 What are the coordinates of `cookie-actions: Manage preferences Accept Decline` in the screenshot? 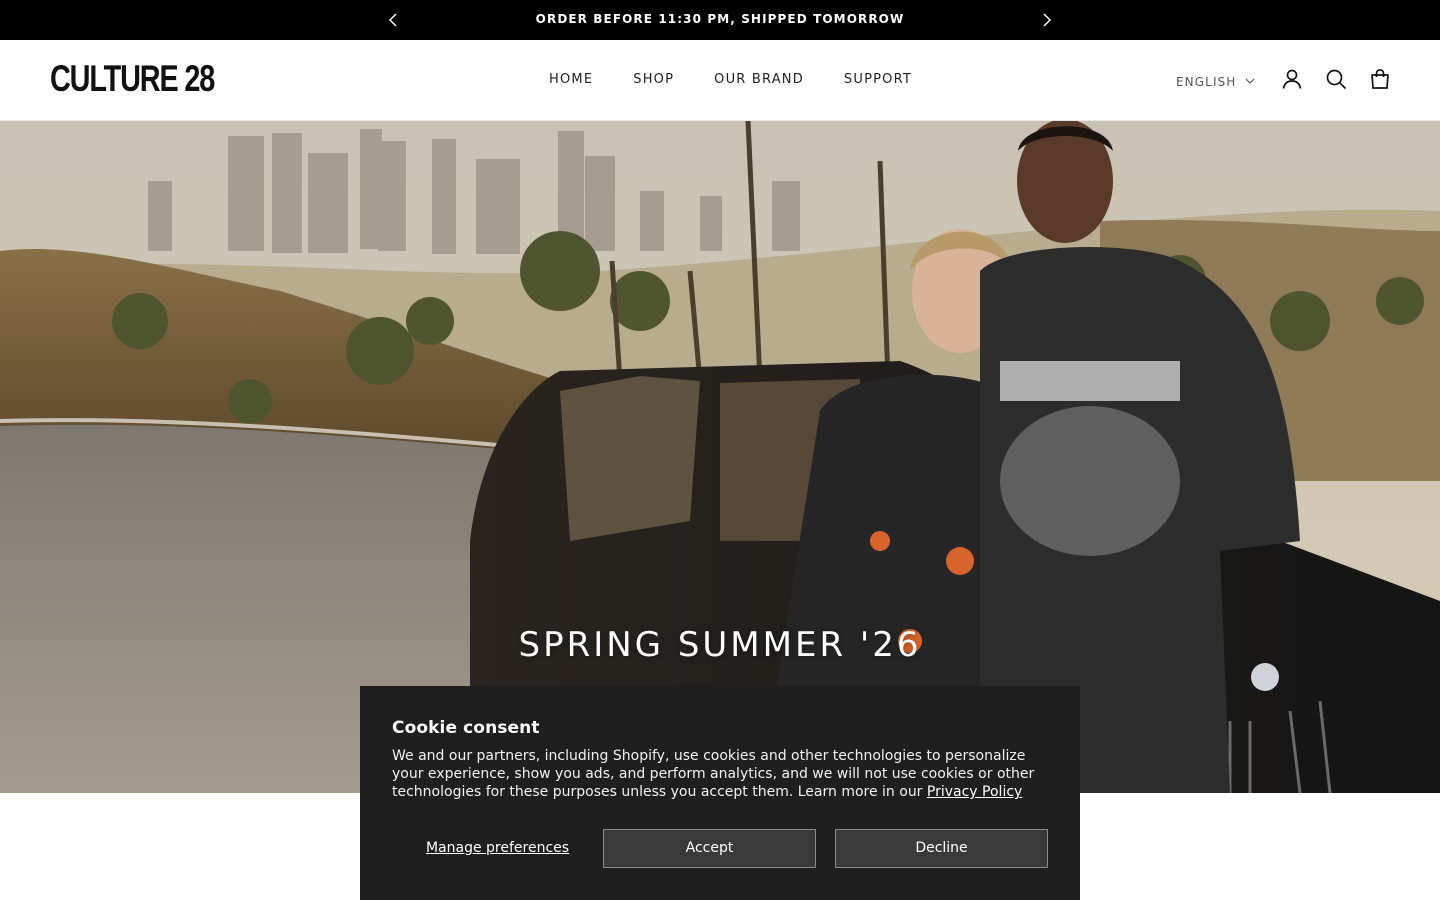 It's located at (720, 848).